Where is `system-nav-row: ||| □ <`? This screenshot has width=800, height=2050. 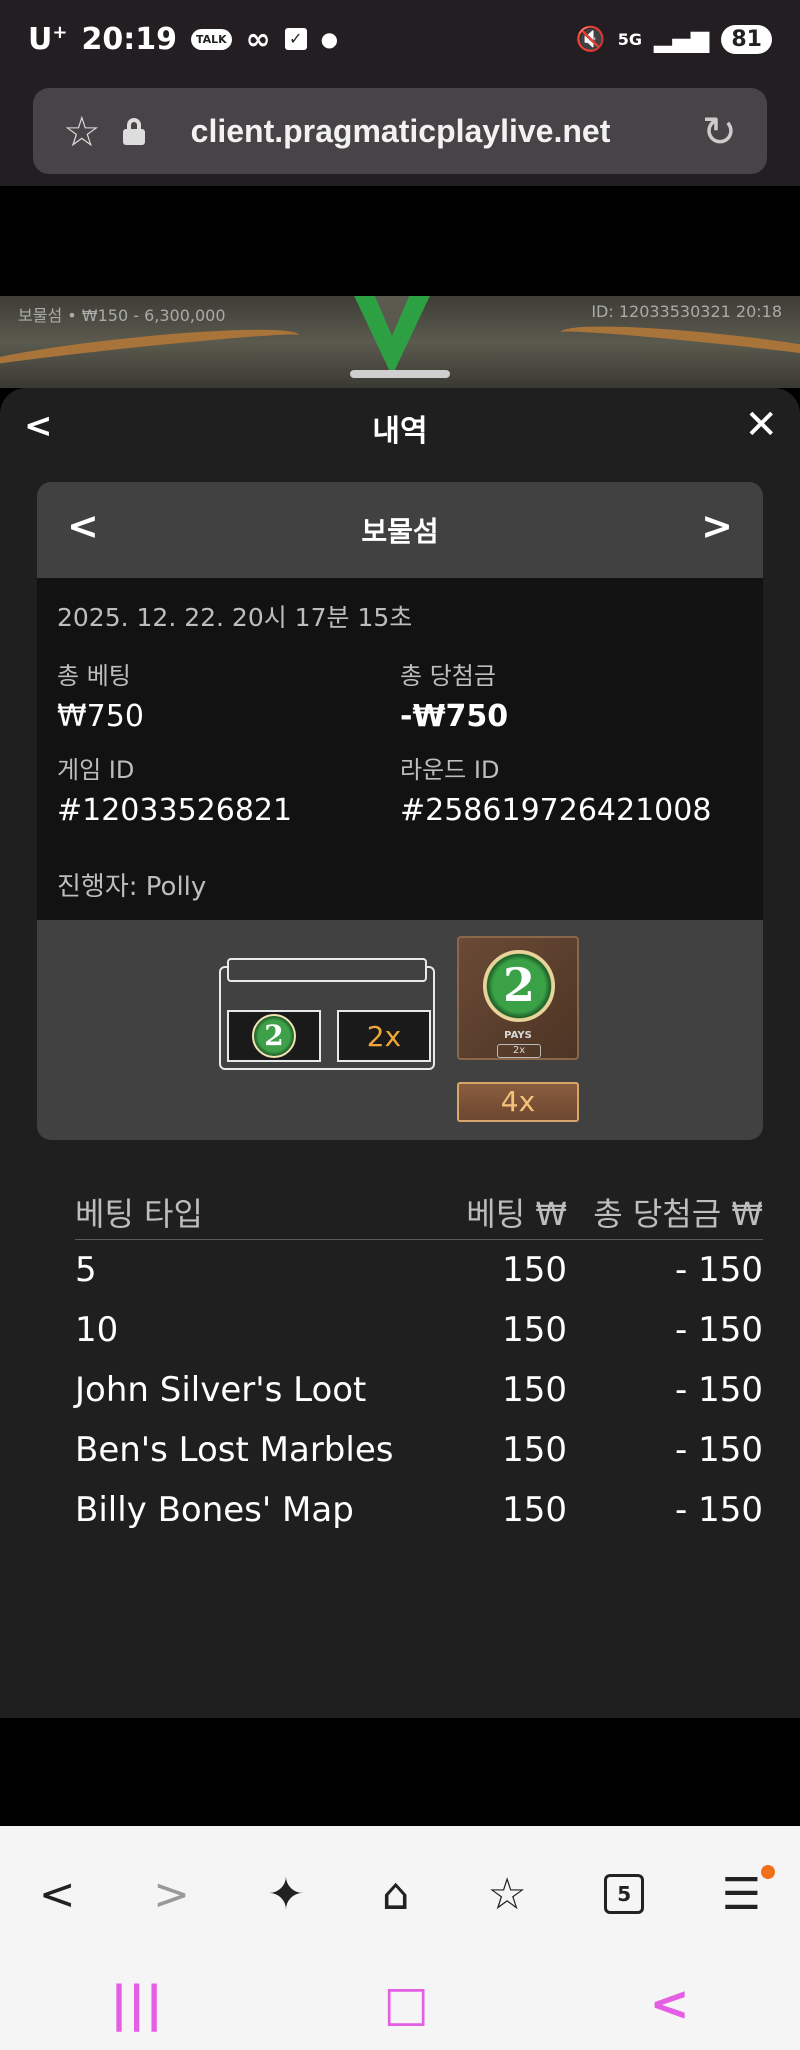 system-nav-row: ||| □ < is located at coordinates (400, 2004).